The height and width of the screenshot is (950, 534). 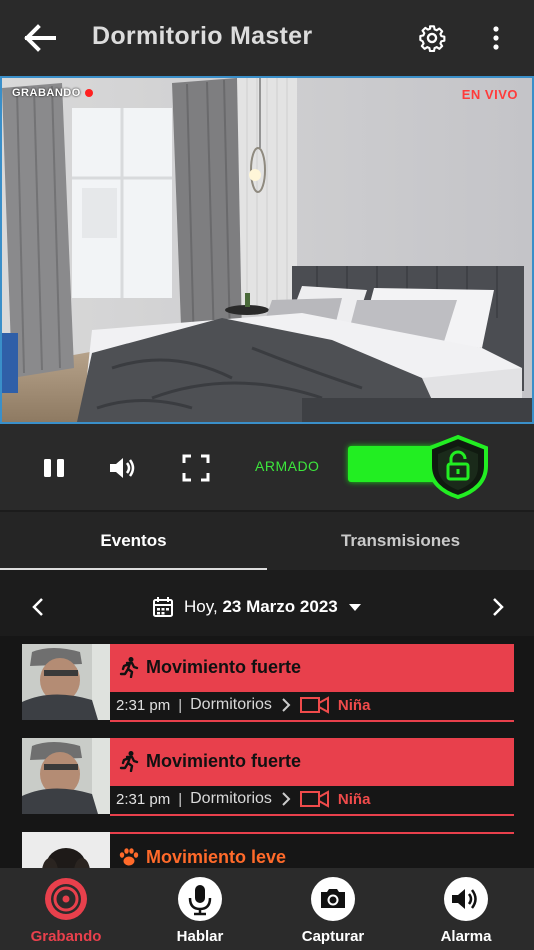 What do you see at coordinates (400, 541) in the screenshot?
I see `tab-transmisiones: Transmisiones` at bounding box center [400, 541].